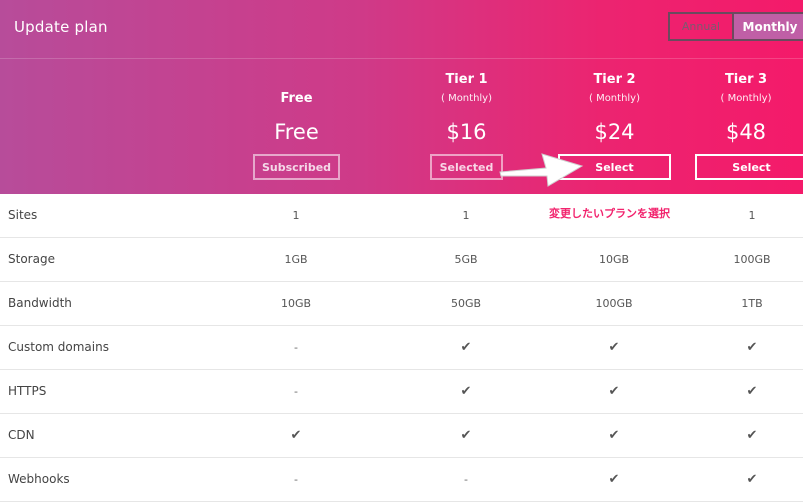  Describe the element at coordinates (39, 479) in the screenshot. I see `feature-label: Webhooks` at that location.